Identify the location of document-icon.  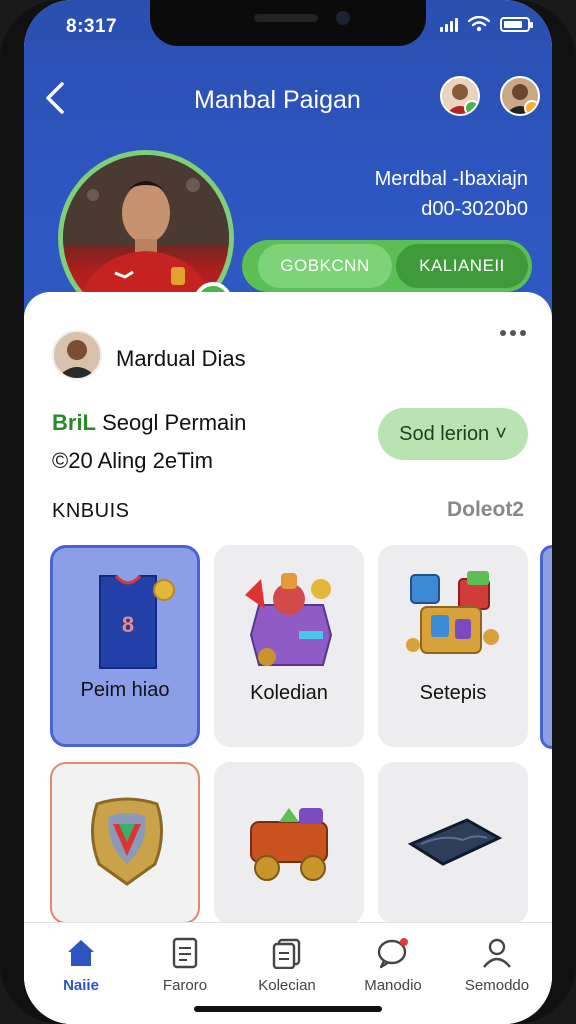
(185, 953).